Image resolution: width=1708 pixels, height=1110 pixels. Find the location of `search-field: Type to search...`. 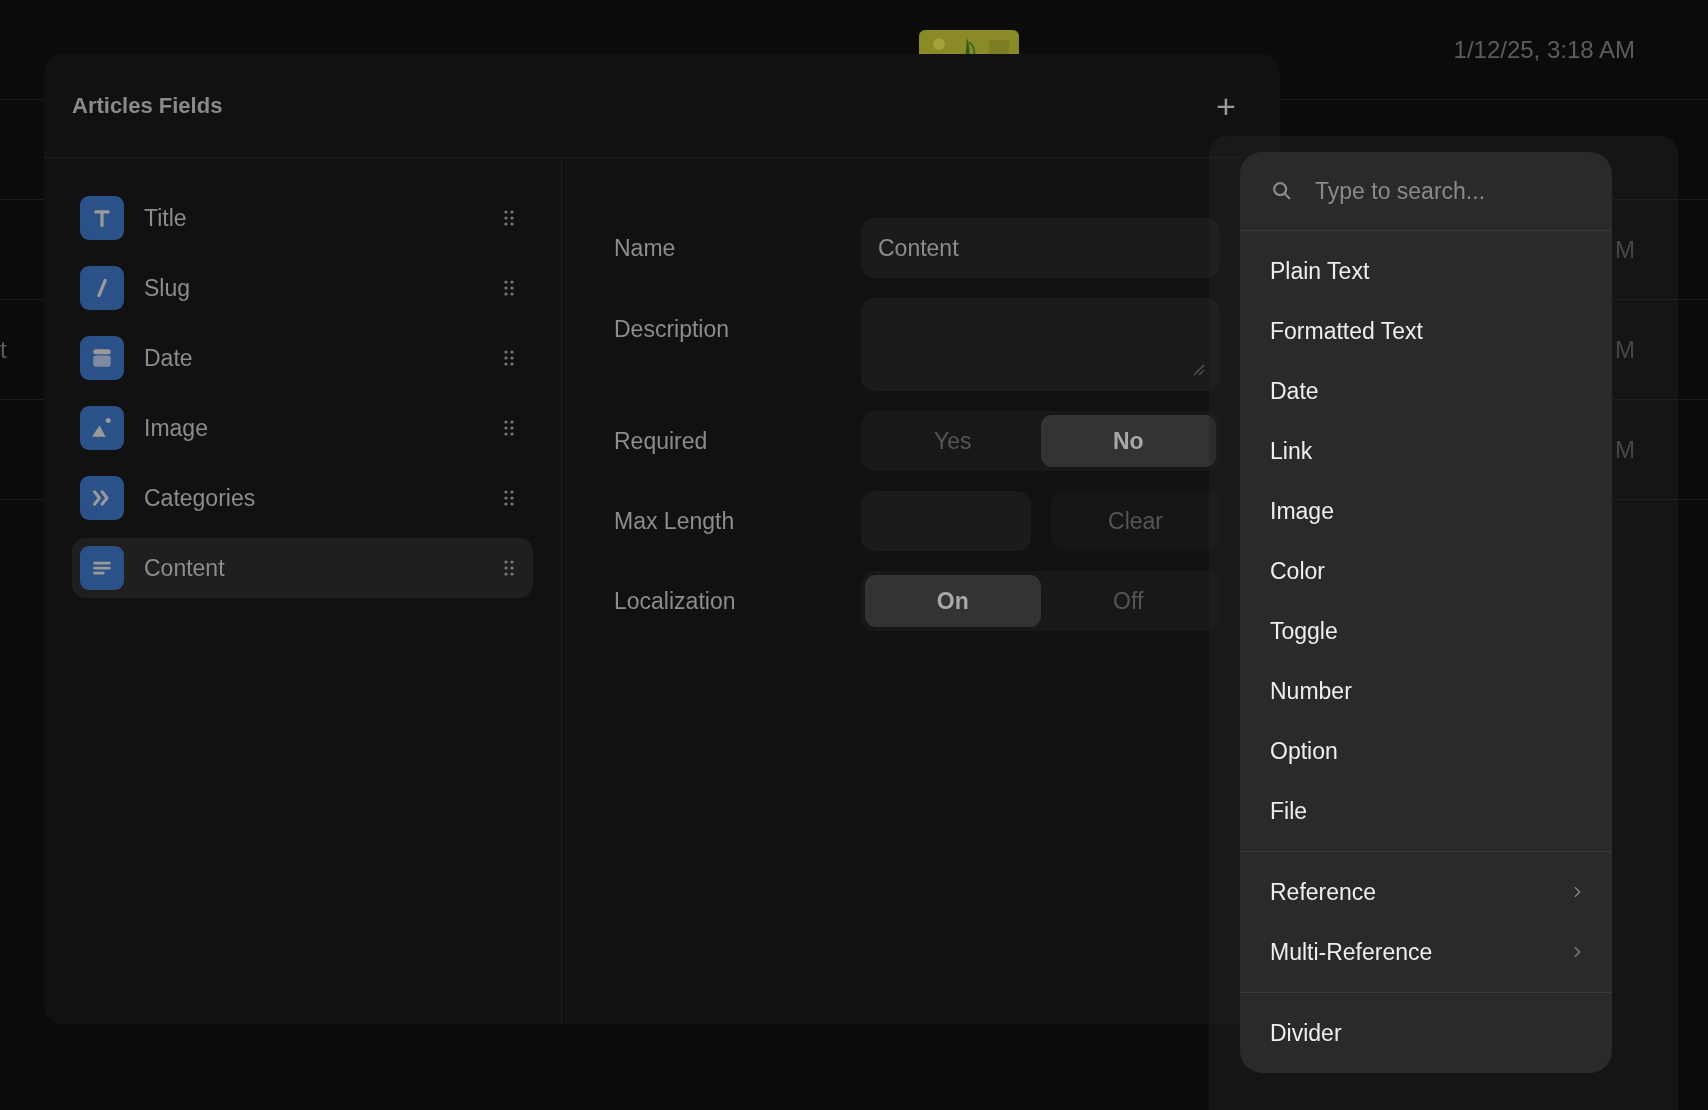

search-field: Type to search... is located at coordinates (1463, 191).